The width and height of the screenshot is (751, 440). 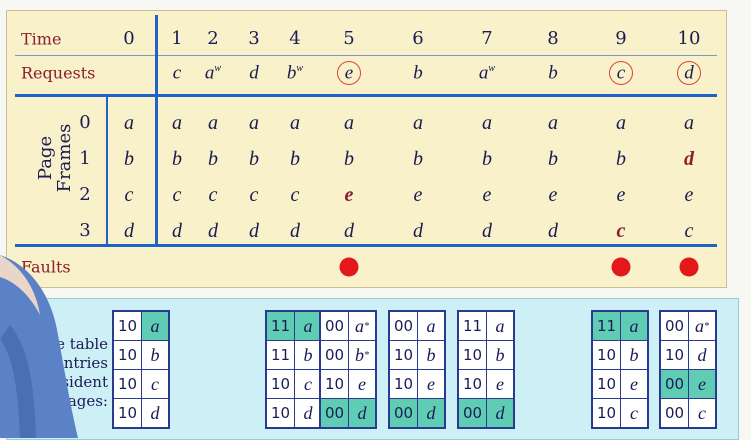 What do you see at coordinates (295, 123) in the screenshot?
I see `frame-0-time-4: a` at bounding box center [295, 123].